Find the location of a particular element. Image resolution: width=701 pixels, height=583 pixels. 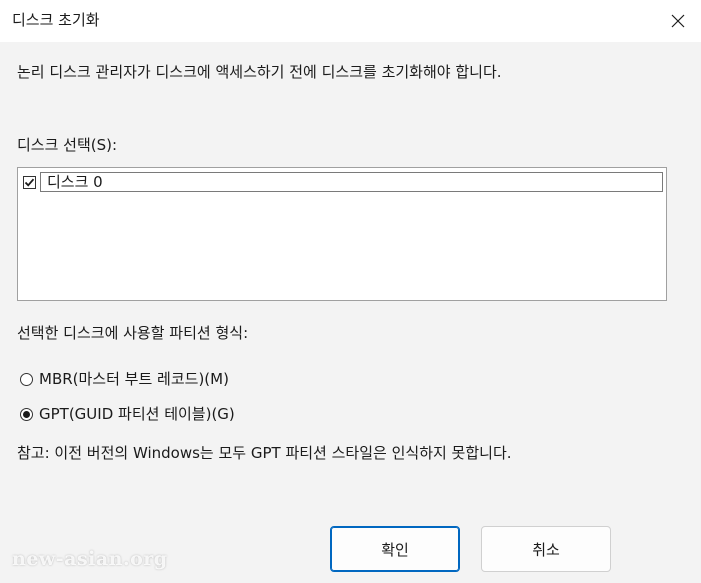

gpt-option: GPT(GUID 파티션 테이블)(G) is located at coordinates (127, 414).